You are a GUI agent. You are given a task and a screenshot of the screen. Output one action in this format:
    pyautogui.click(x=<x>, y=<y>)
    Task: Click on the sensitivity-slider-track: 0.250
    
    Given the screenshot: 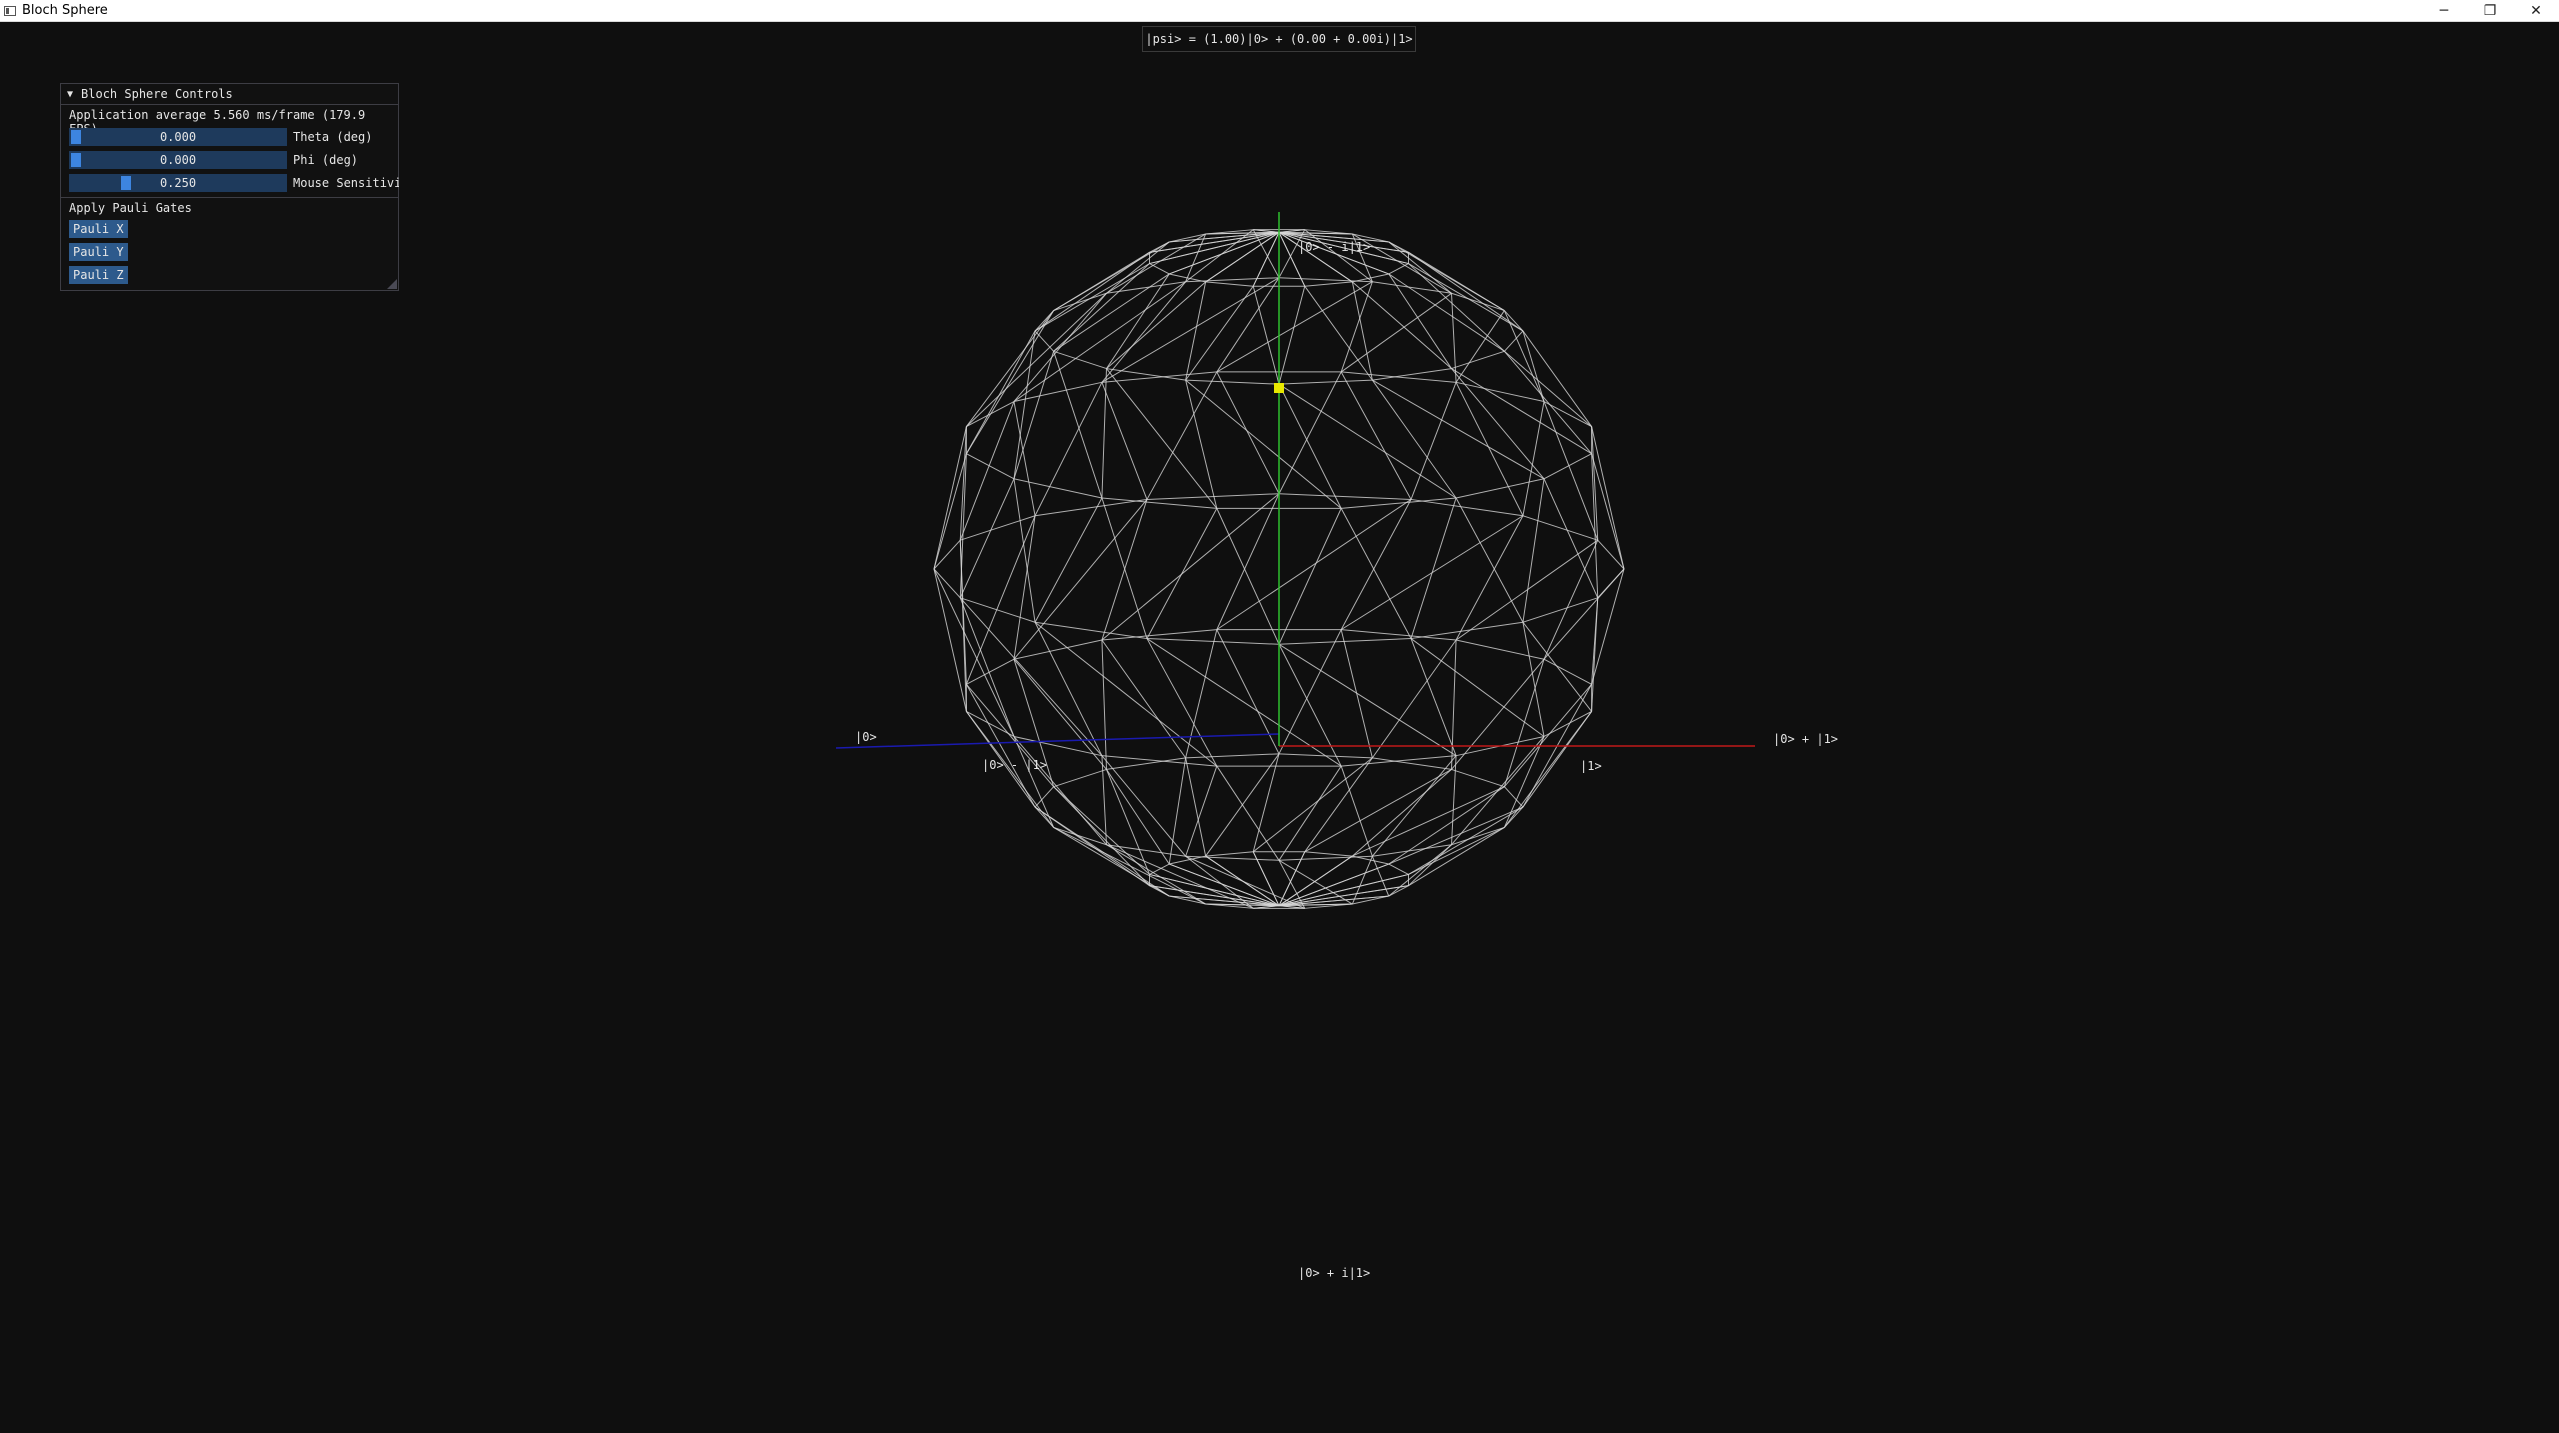 What is the action you would take?
    pyautogui.click(x=178, y=183)
    